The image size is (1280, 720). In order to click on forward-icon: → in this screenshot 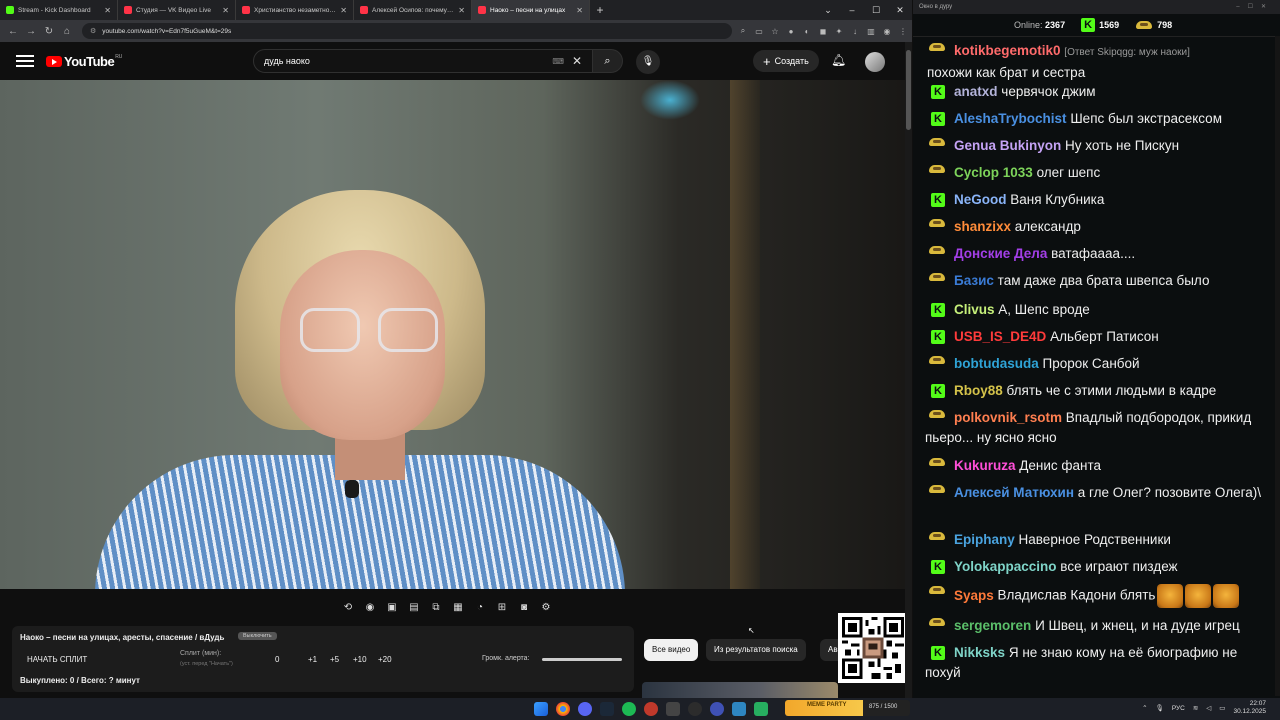, I will do `click(31, 31)`.